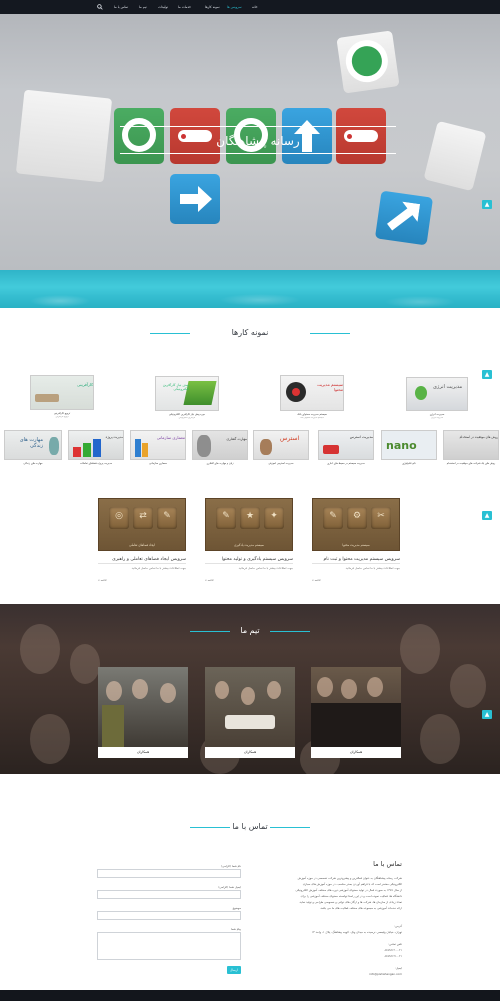  Describe the element at coordinates (250, 826) in the screenshot. I see `contact-section-title: تماس با ما` at that location.